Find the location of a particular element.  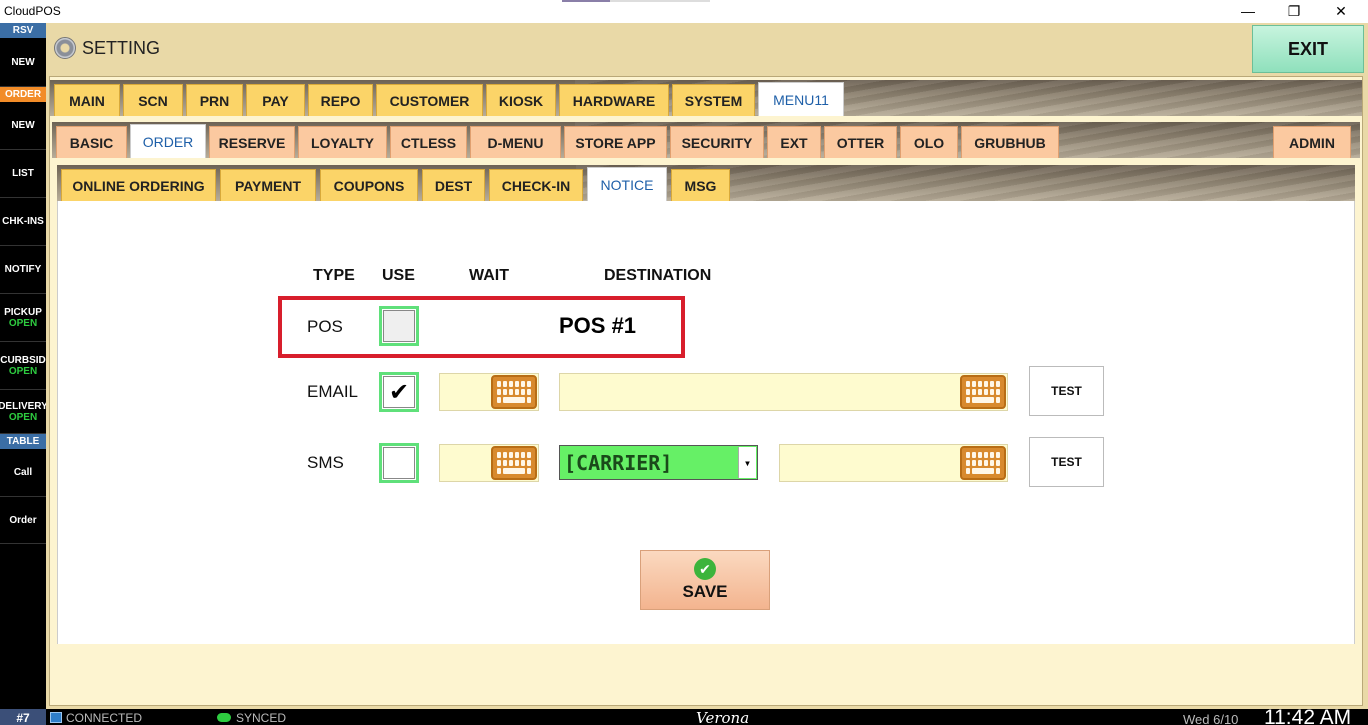

check-circle-icon: ✔ is located at coordinates (705, 569).